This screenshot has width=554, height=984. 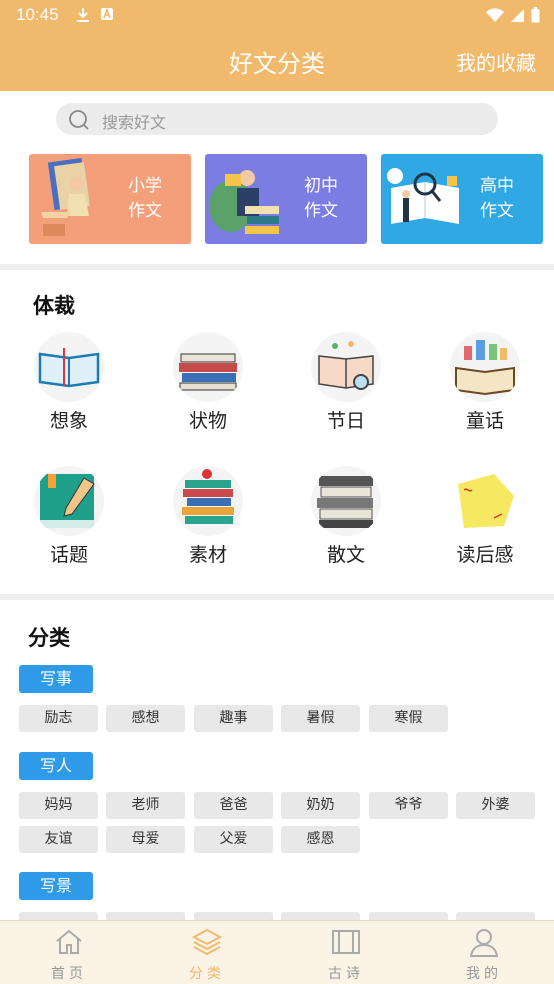 What do you see at coordinates (485, 501) in the screenshot?
I see `reading-note-icon` at bounding box center [485, 501].